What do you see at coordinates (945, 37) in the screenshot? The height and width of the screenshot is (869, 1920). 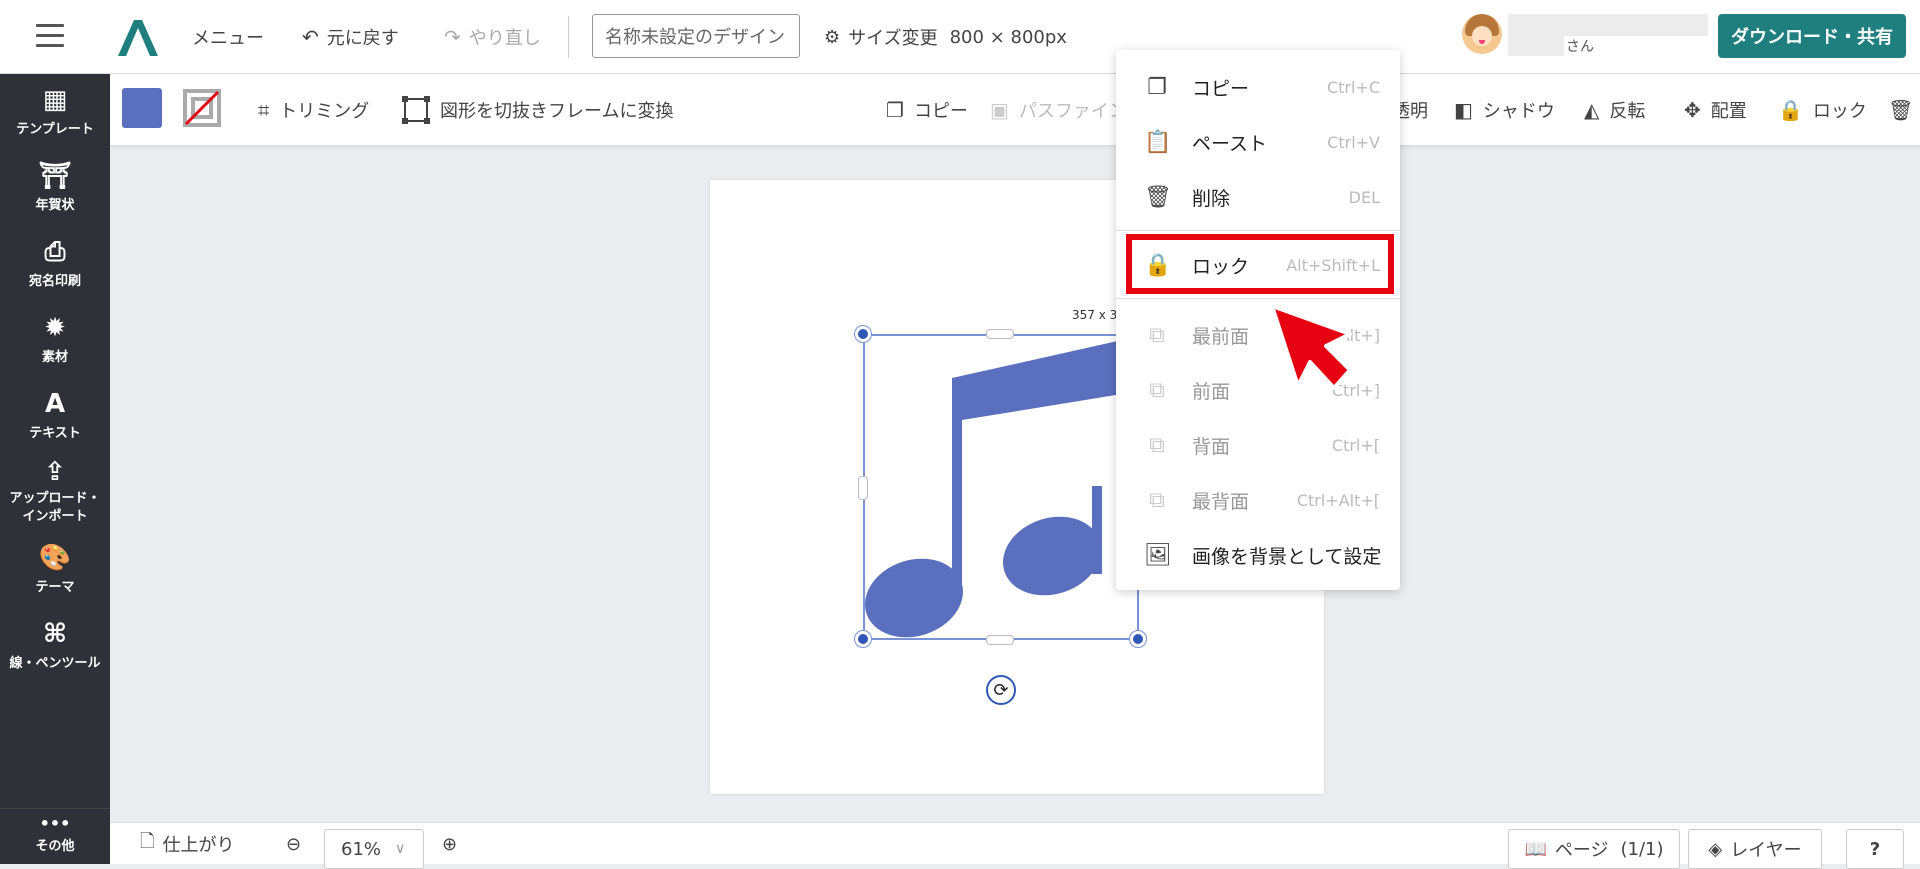 I see `resize-button: ⚙ サイズ変更 800 × 800px` at bounding box center [945, 37].